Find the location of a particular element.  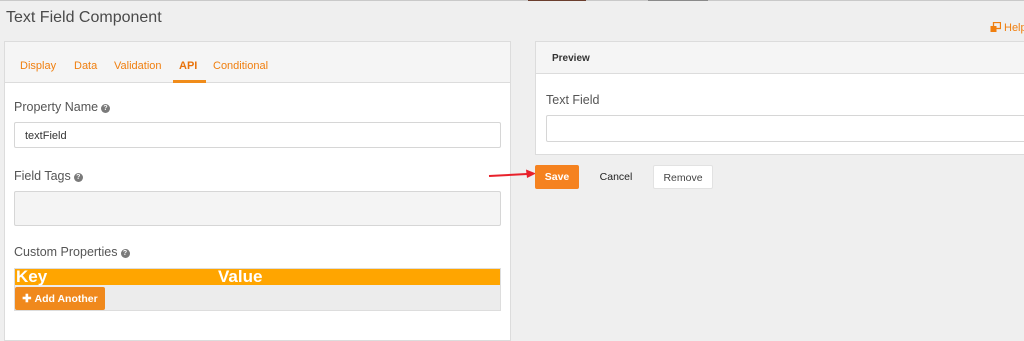

help-link: Help is located at coordinates (1007, 28).